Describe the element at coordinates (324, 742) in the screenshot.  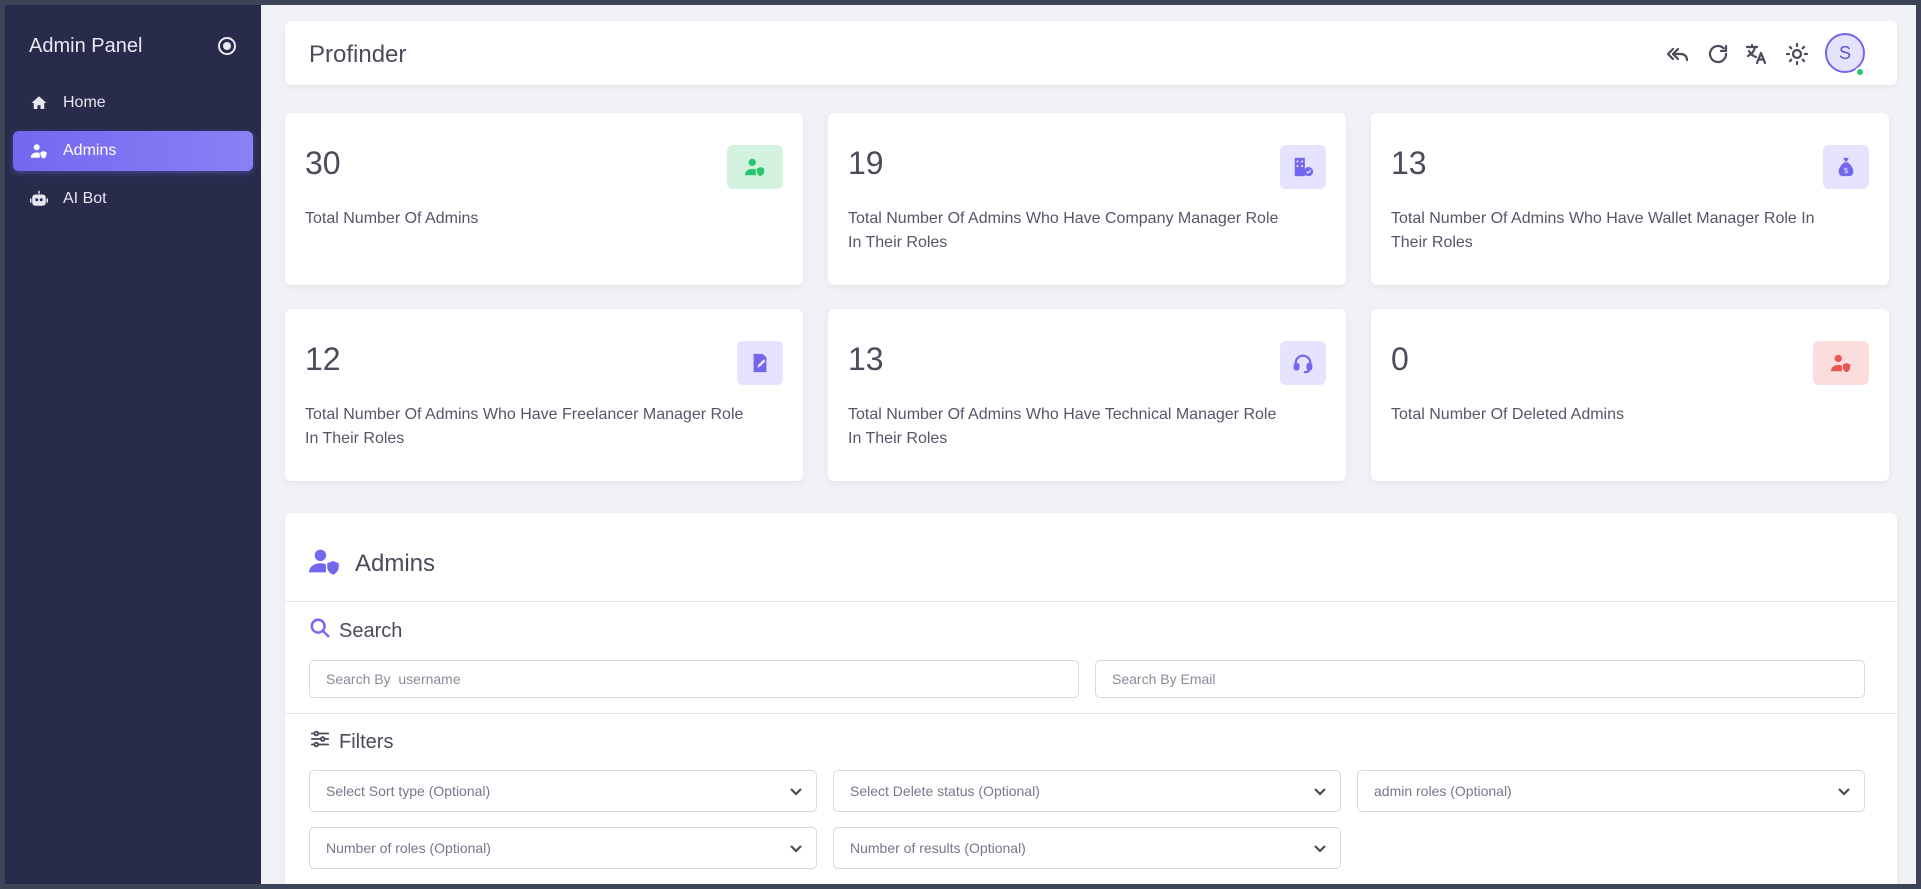
I see `sliders-icon` at that location.